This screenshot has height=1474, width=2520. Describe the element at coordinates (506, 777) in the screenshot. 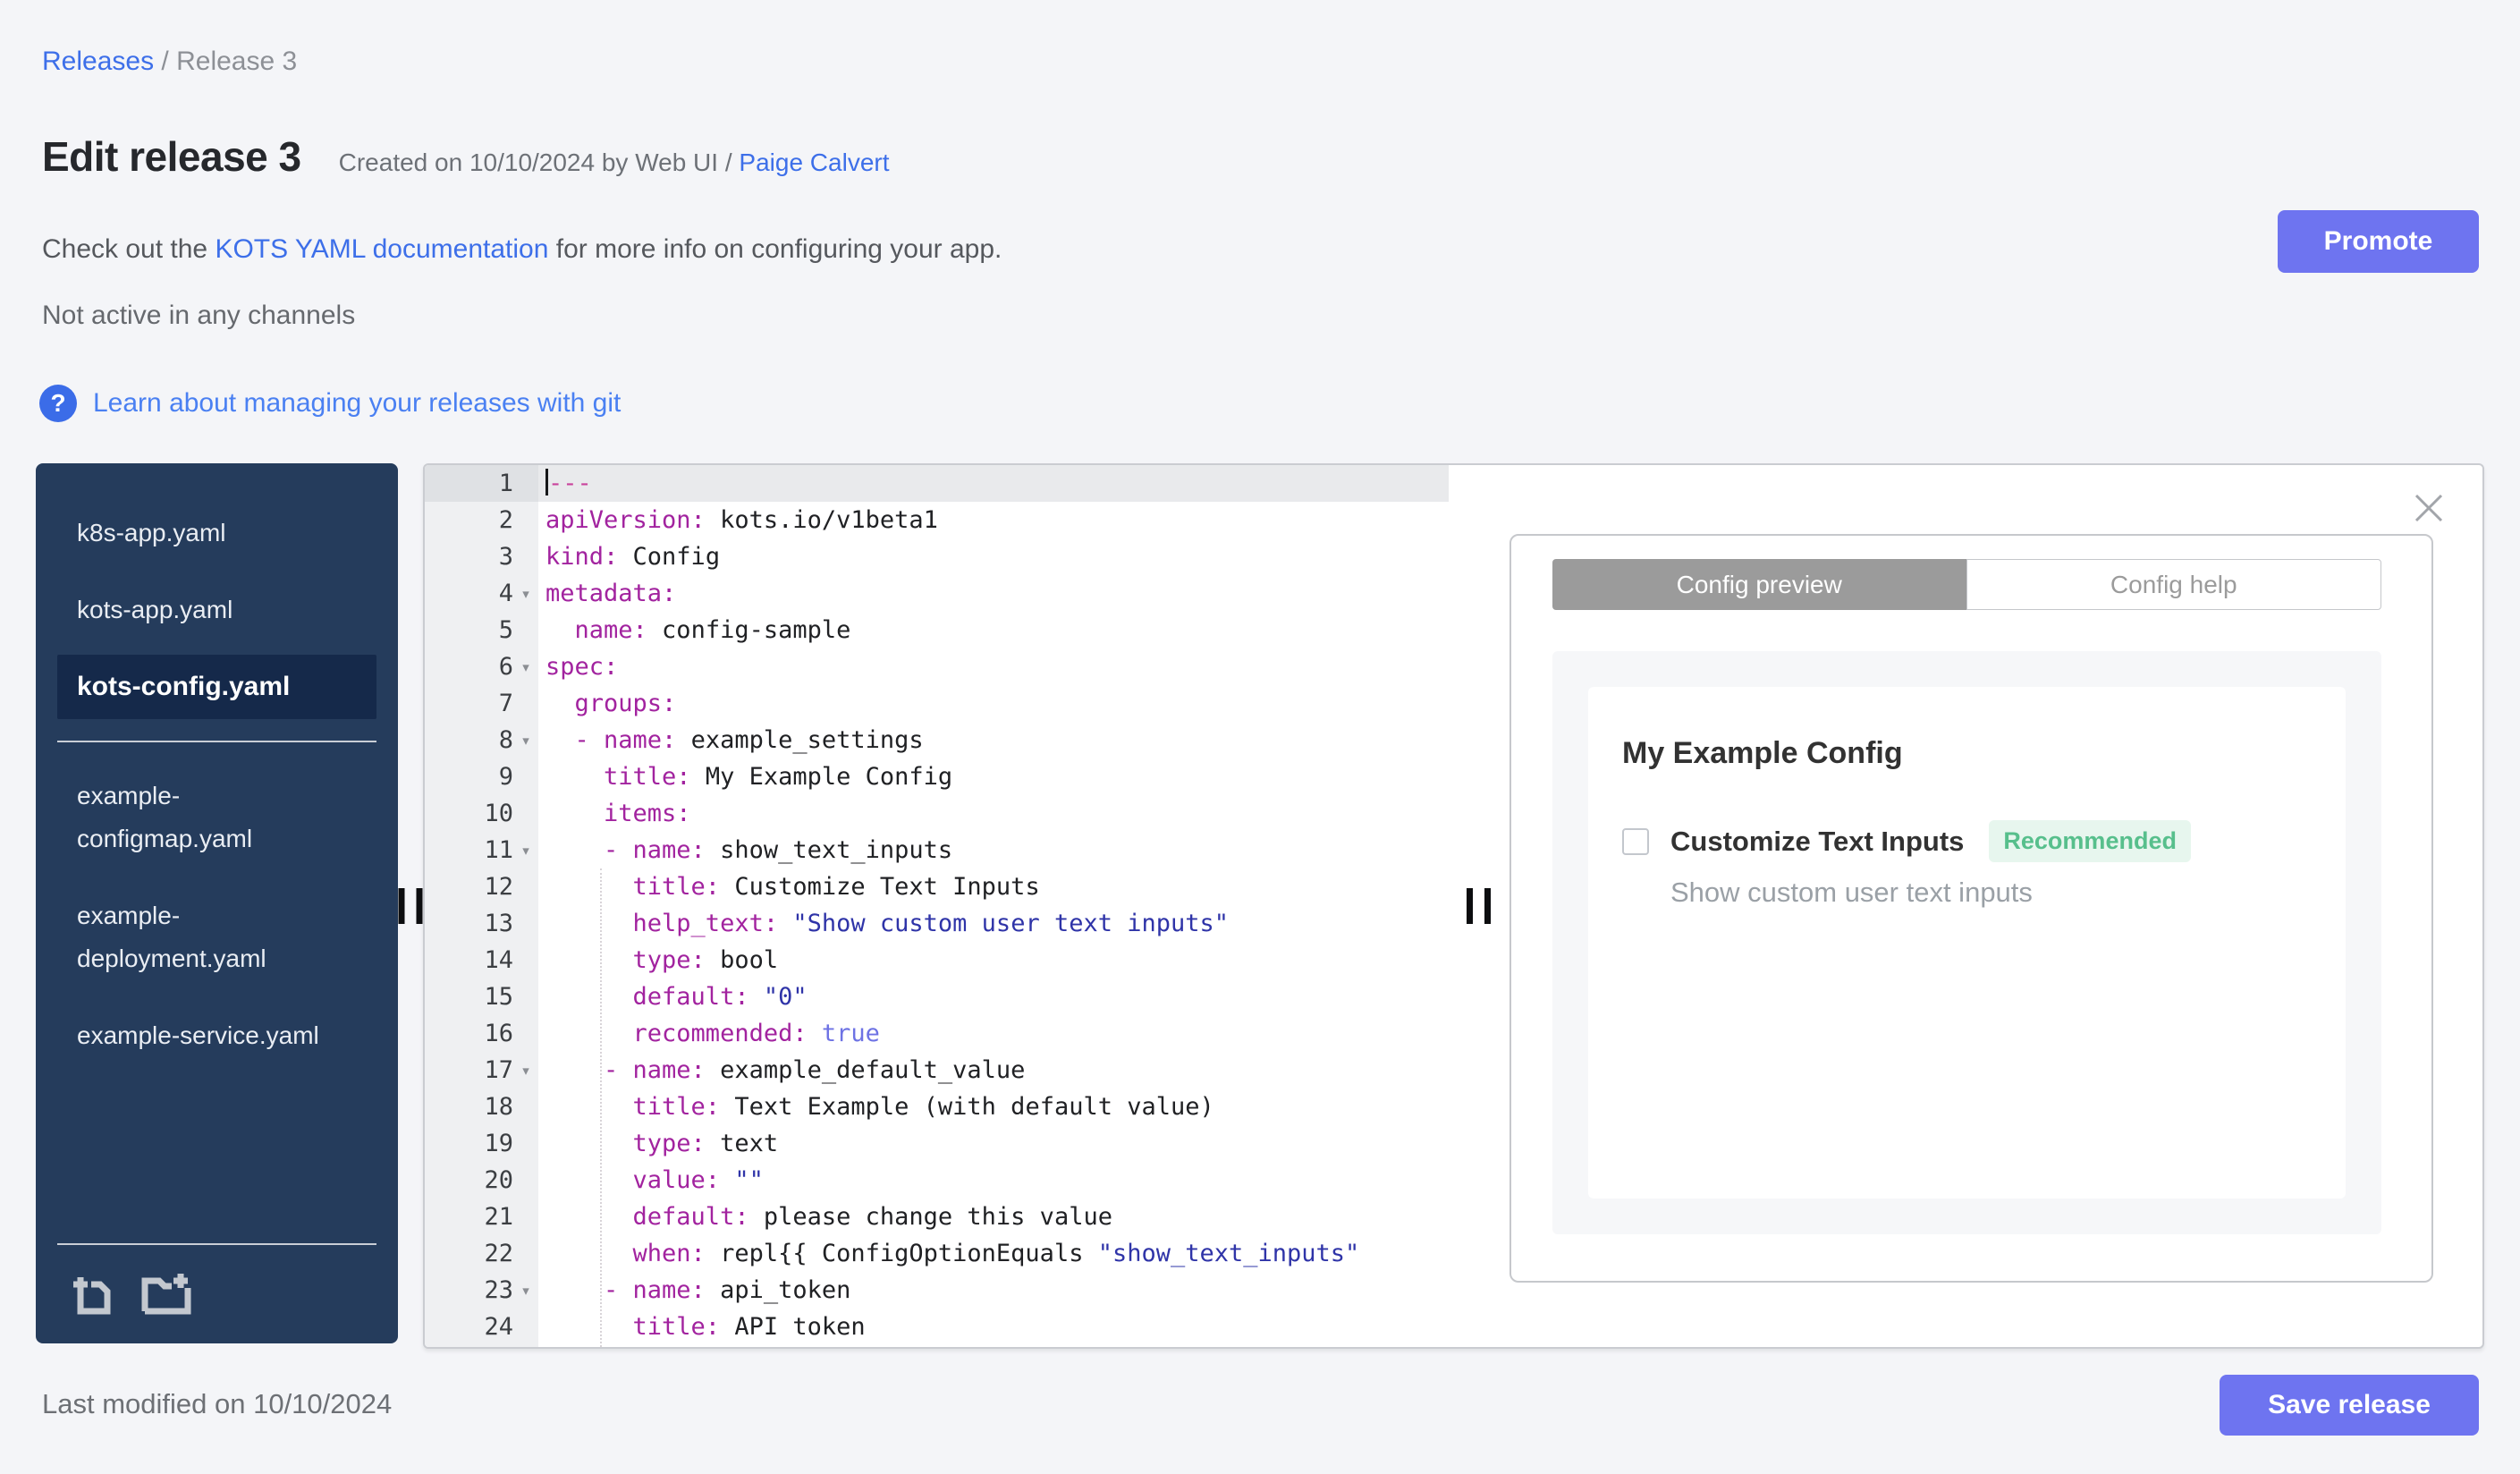

I see `line-number: 9` at that location.